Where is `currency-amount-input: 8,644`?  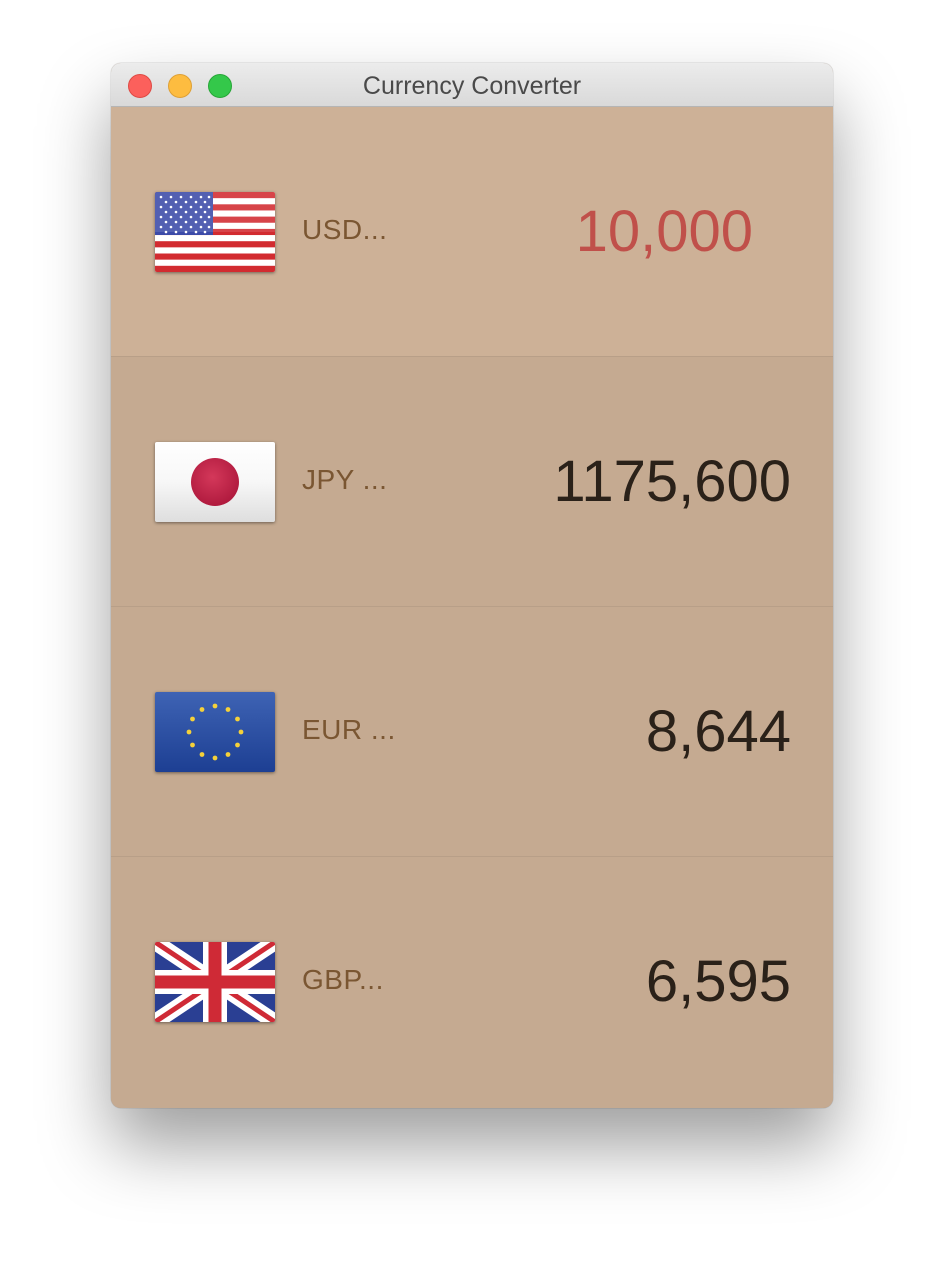 currency-amount-input: 8,644 is located at coordinates (718, 732).